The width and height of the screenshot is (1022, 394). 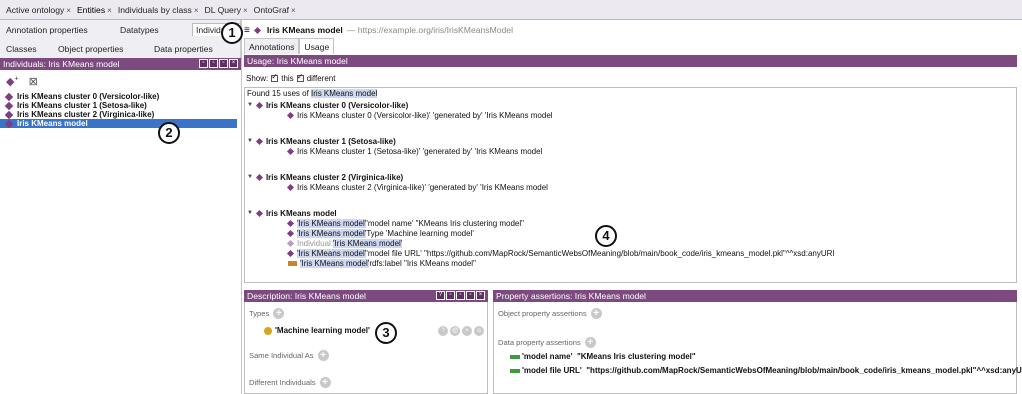 I want to click on edit-icon: o, so click(x=479, y=331).